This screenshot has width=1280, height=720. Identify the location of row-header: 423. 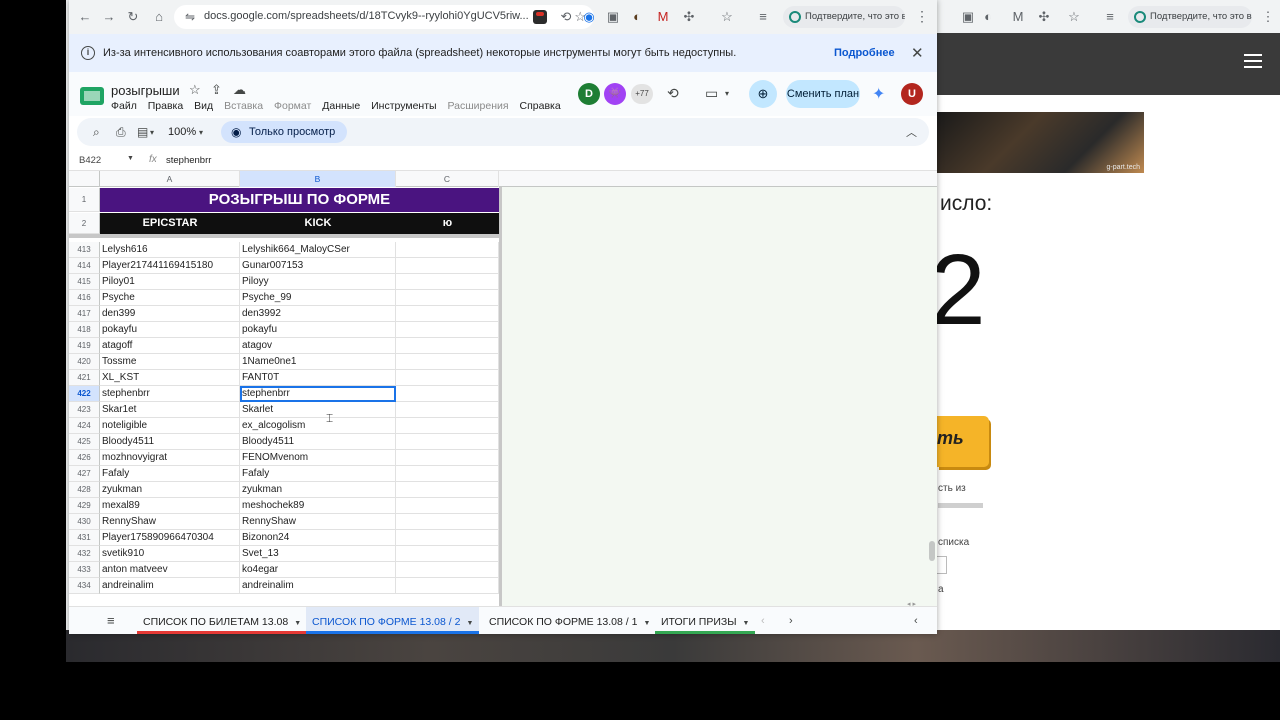
(84, 410).